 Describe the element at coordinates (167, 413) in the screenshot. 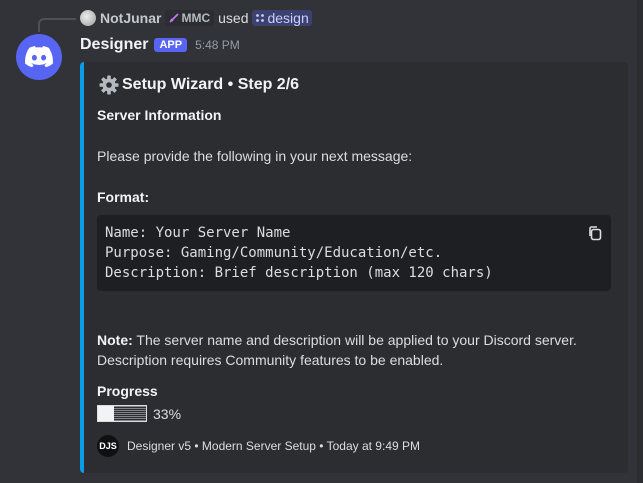

I see `progress-percent: 33%` at that location.